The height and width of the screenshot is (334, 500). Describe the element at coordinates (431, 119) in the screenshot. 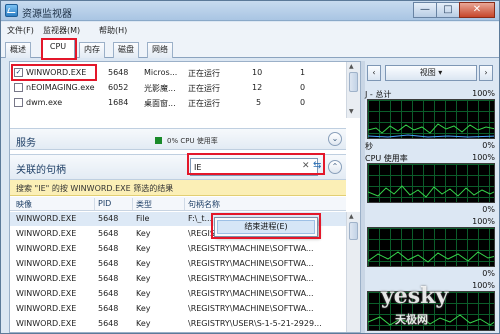

I see `cpu-total-graph` at that location.